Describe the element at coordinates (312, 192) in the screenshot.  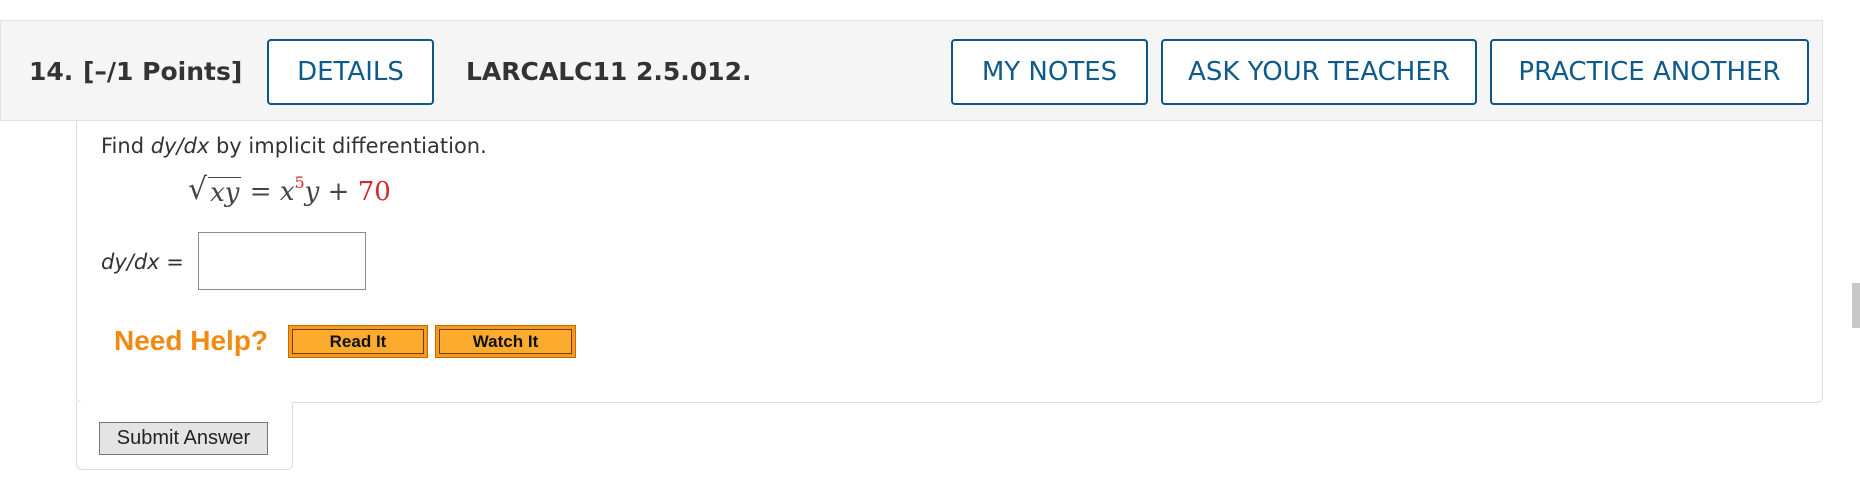
I see `equation-y: y` at that location.